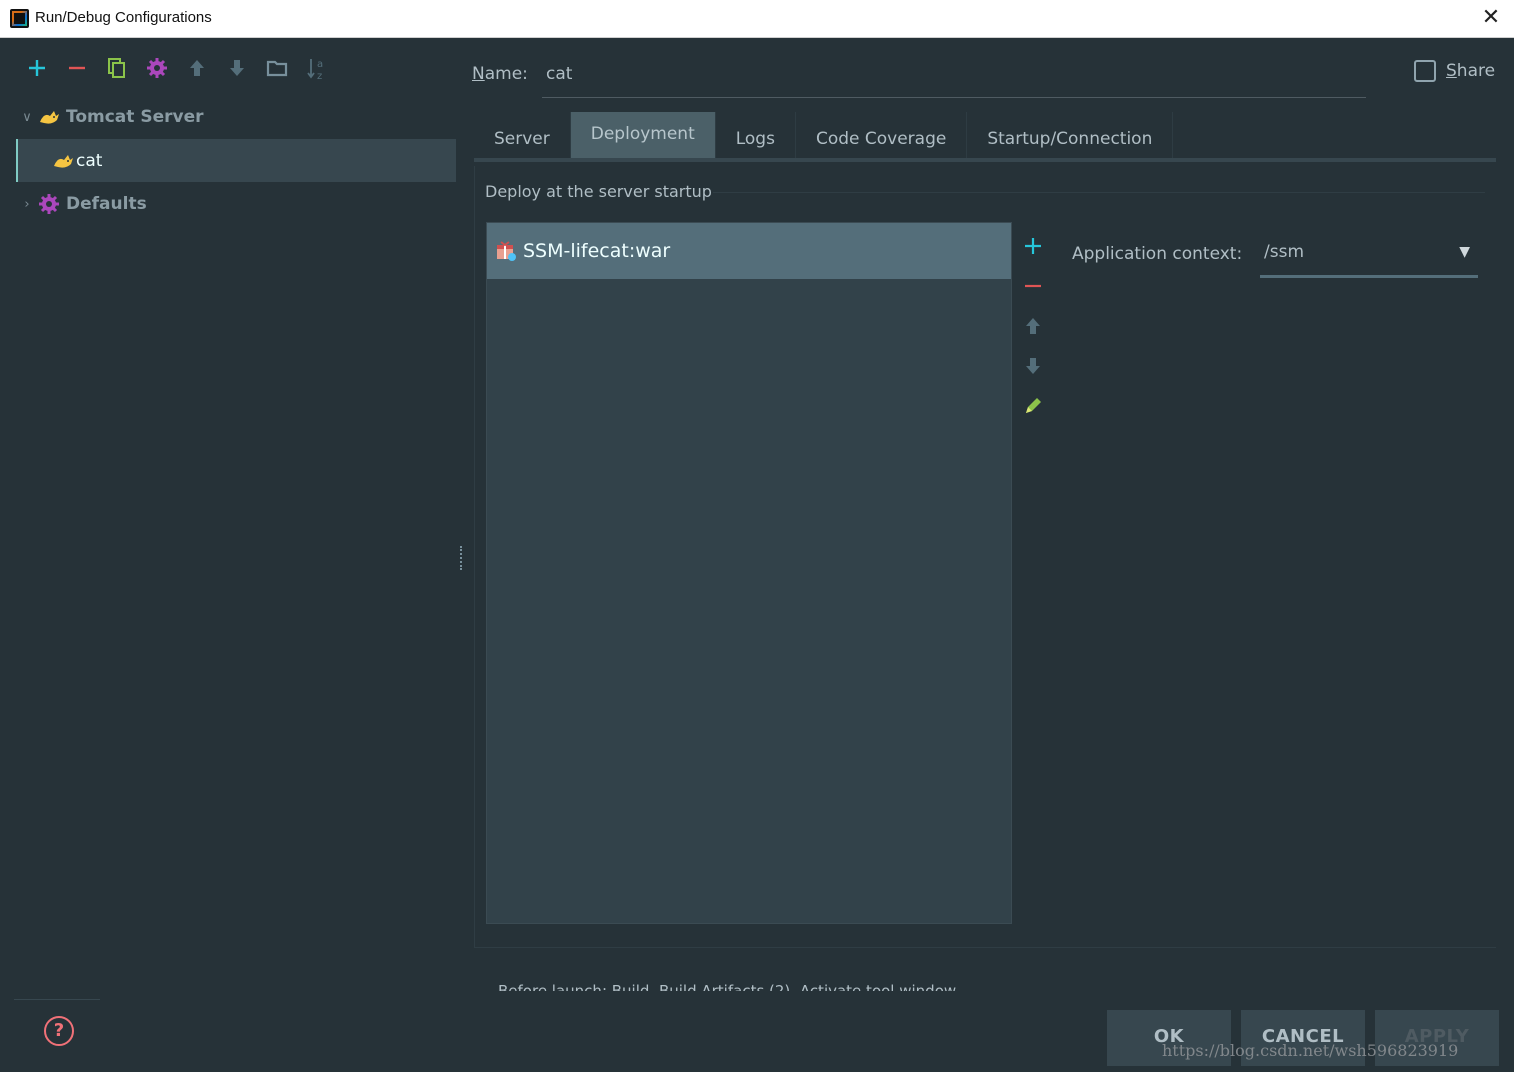 The height and width of the screenshot is (1072, 1514). I want to click on tree-item-label: cat, so click(89, 160).